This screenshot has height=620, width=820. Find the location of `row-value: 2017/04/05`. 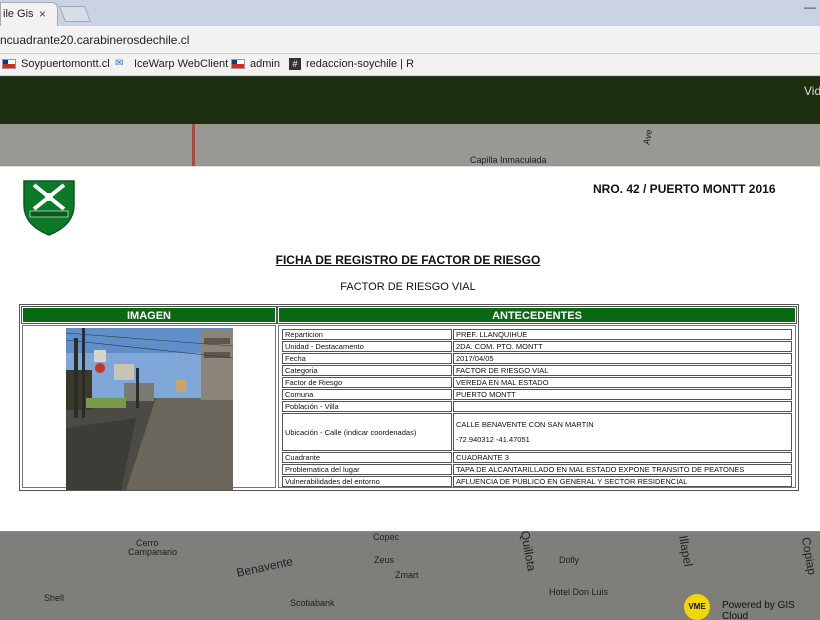

row-value: 2017/04/05 is located at coordinates (622, 358).